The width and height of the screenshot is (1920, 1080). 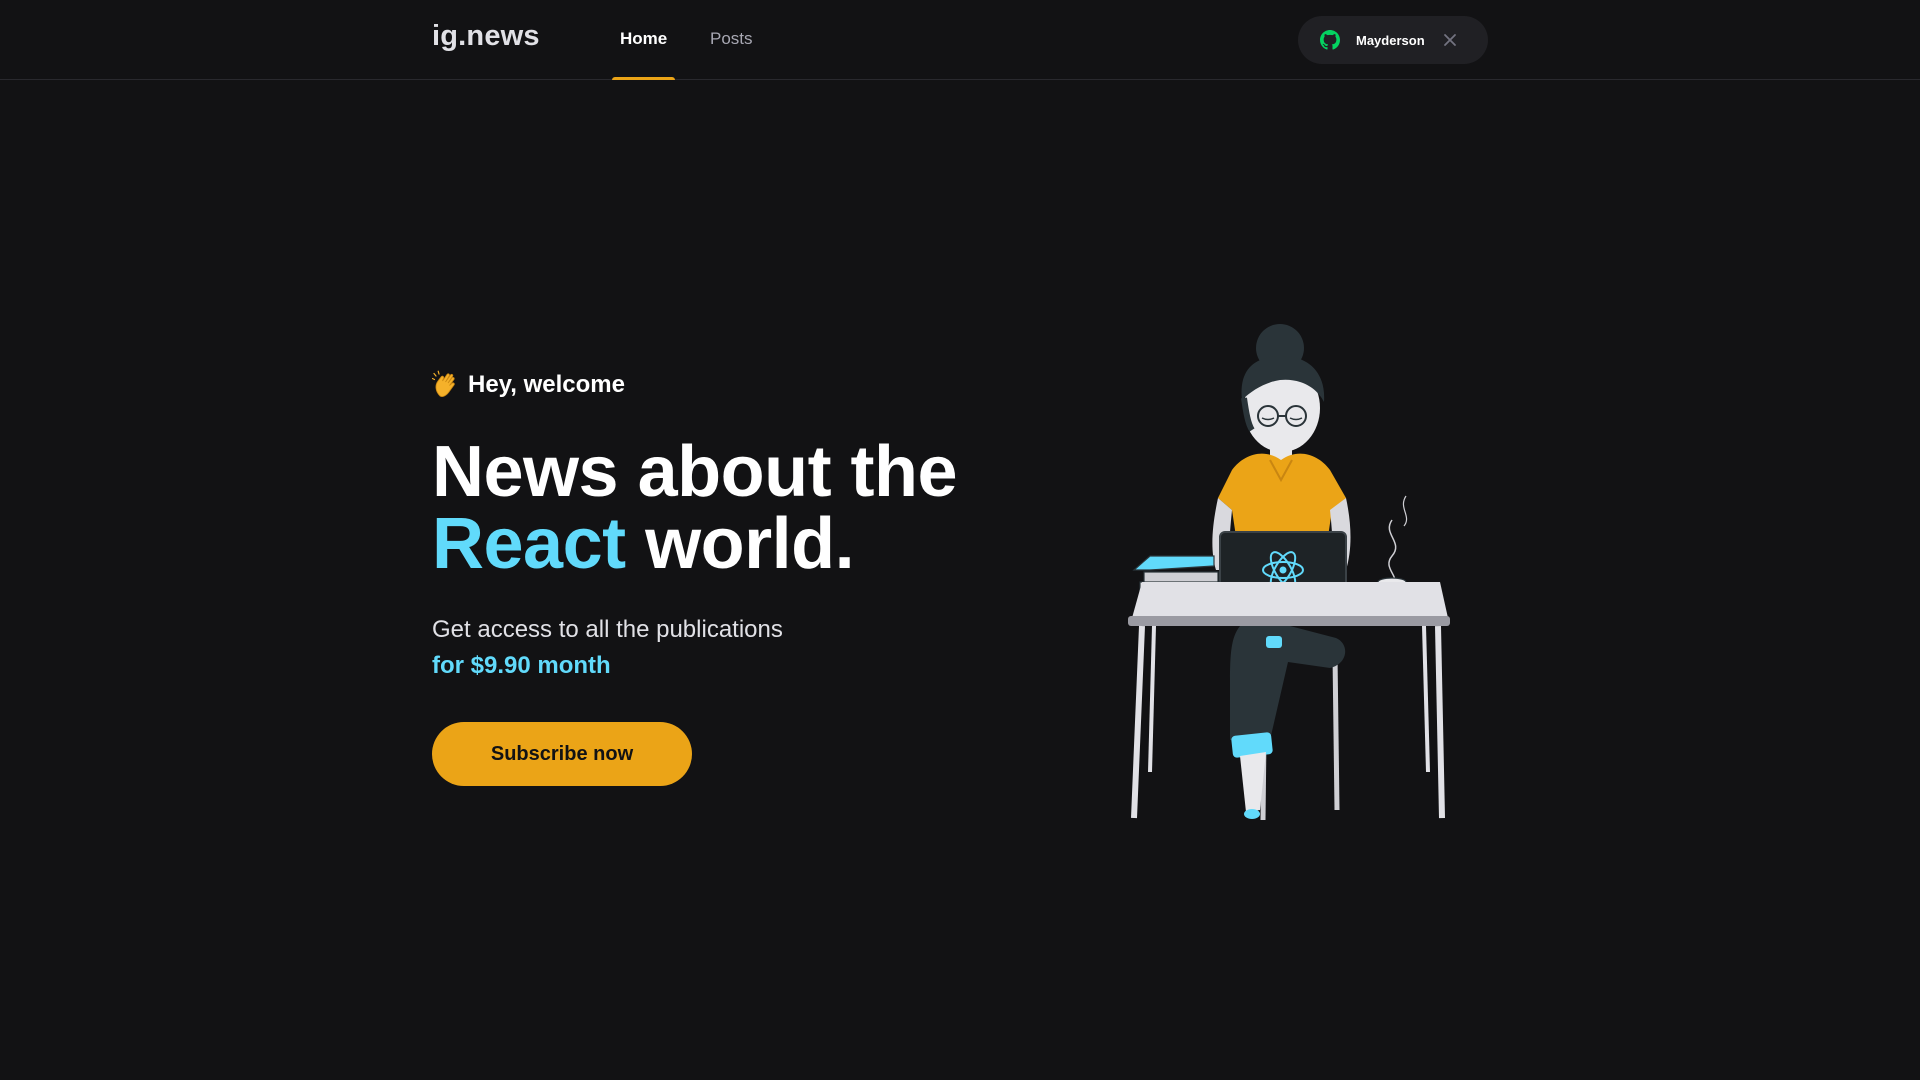 I want to click on welcome-greeting: Hey, welcome, so click(x=528, y=385).